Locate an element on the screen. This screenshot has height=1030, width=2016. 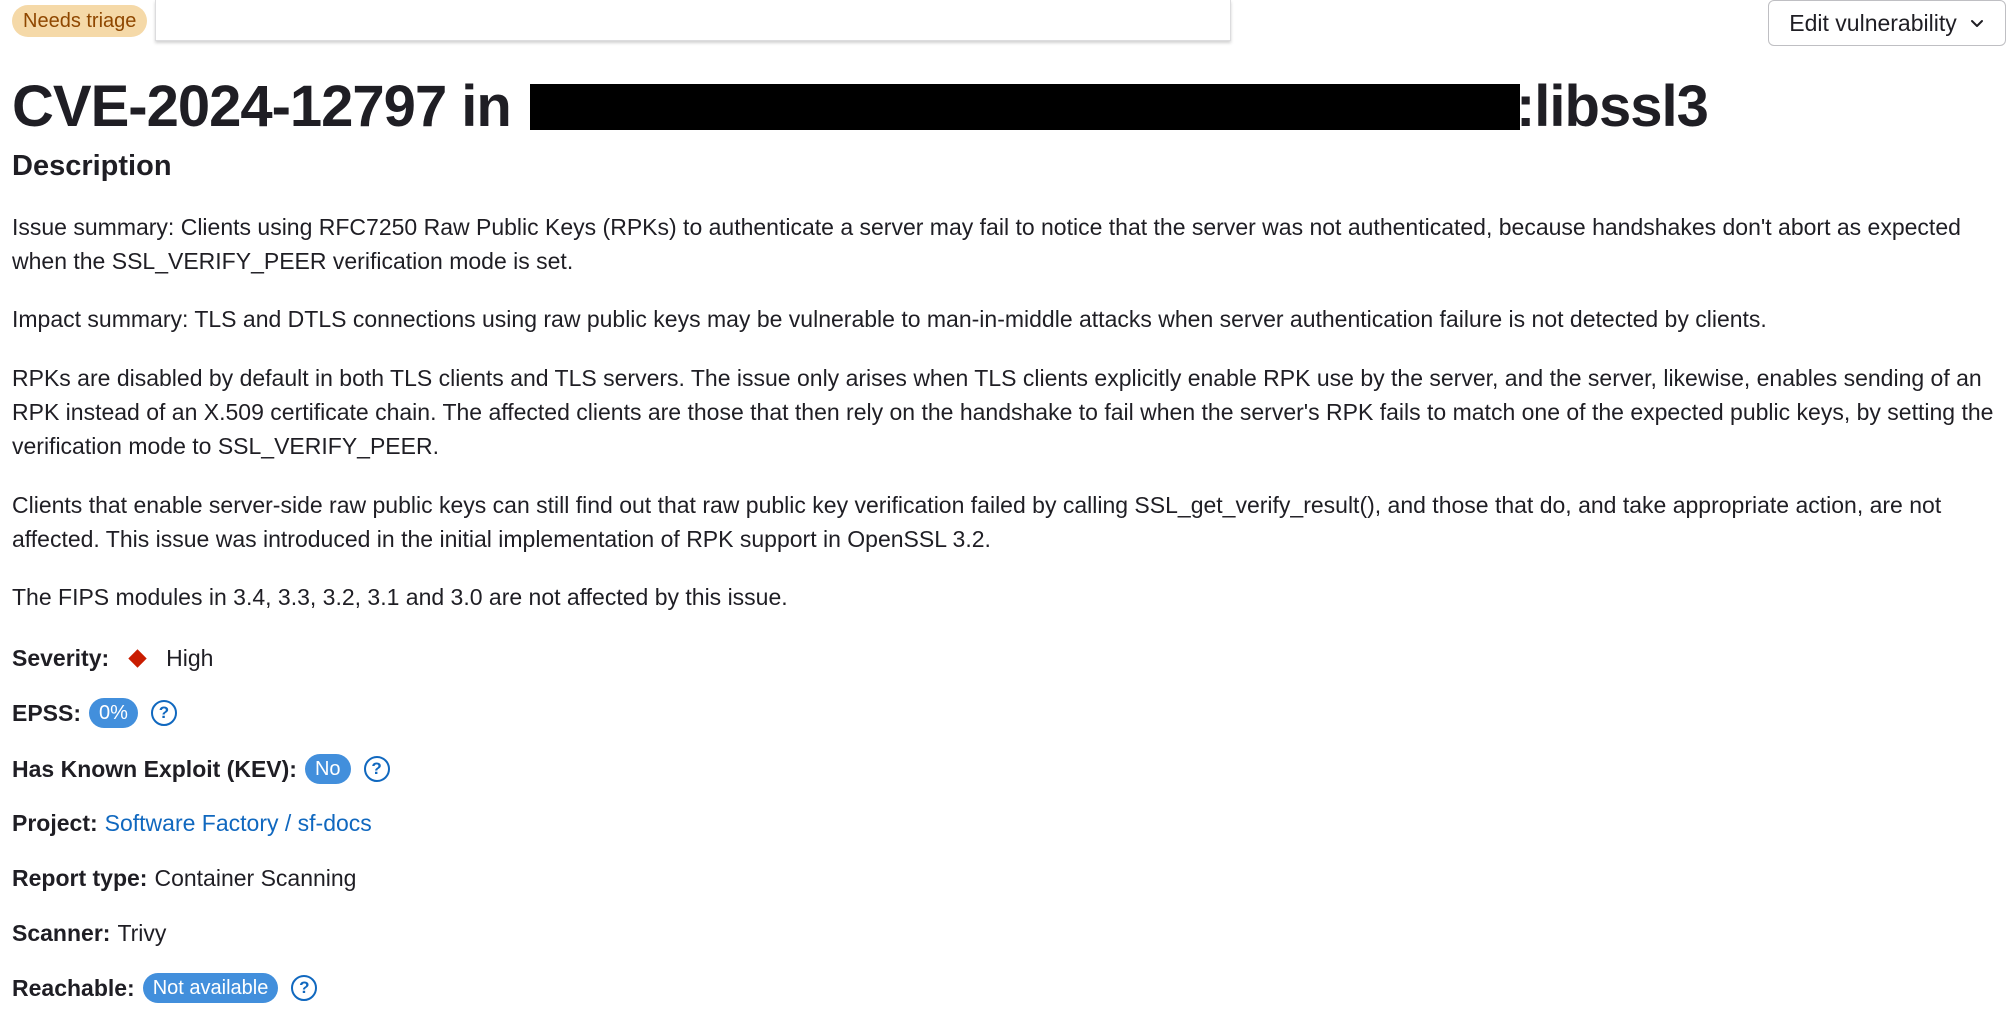
severity-row: Severity: High is located at coordinates (112, 658).